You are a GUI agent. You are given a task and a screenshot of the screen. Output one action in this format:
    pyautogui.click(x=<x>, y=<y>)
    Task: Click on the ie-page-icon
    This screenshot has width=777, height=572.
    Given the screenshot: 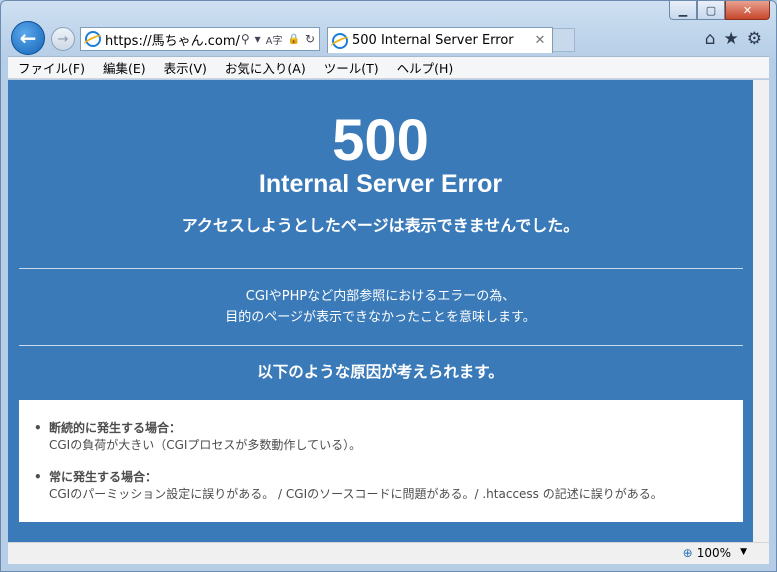 What is the action you would take?
    pyautogui.click(x=93, y=39)
    